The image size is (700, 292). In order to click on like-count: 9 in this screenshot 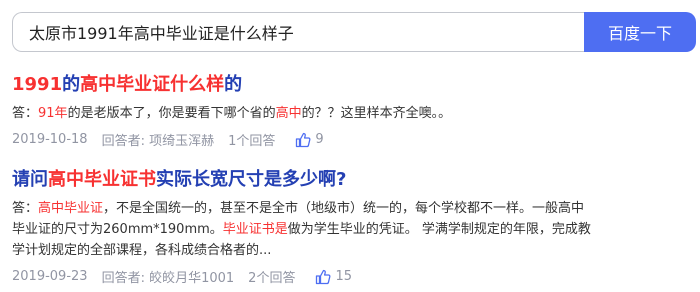, I will do `click(319, 139)`.